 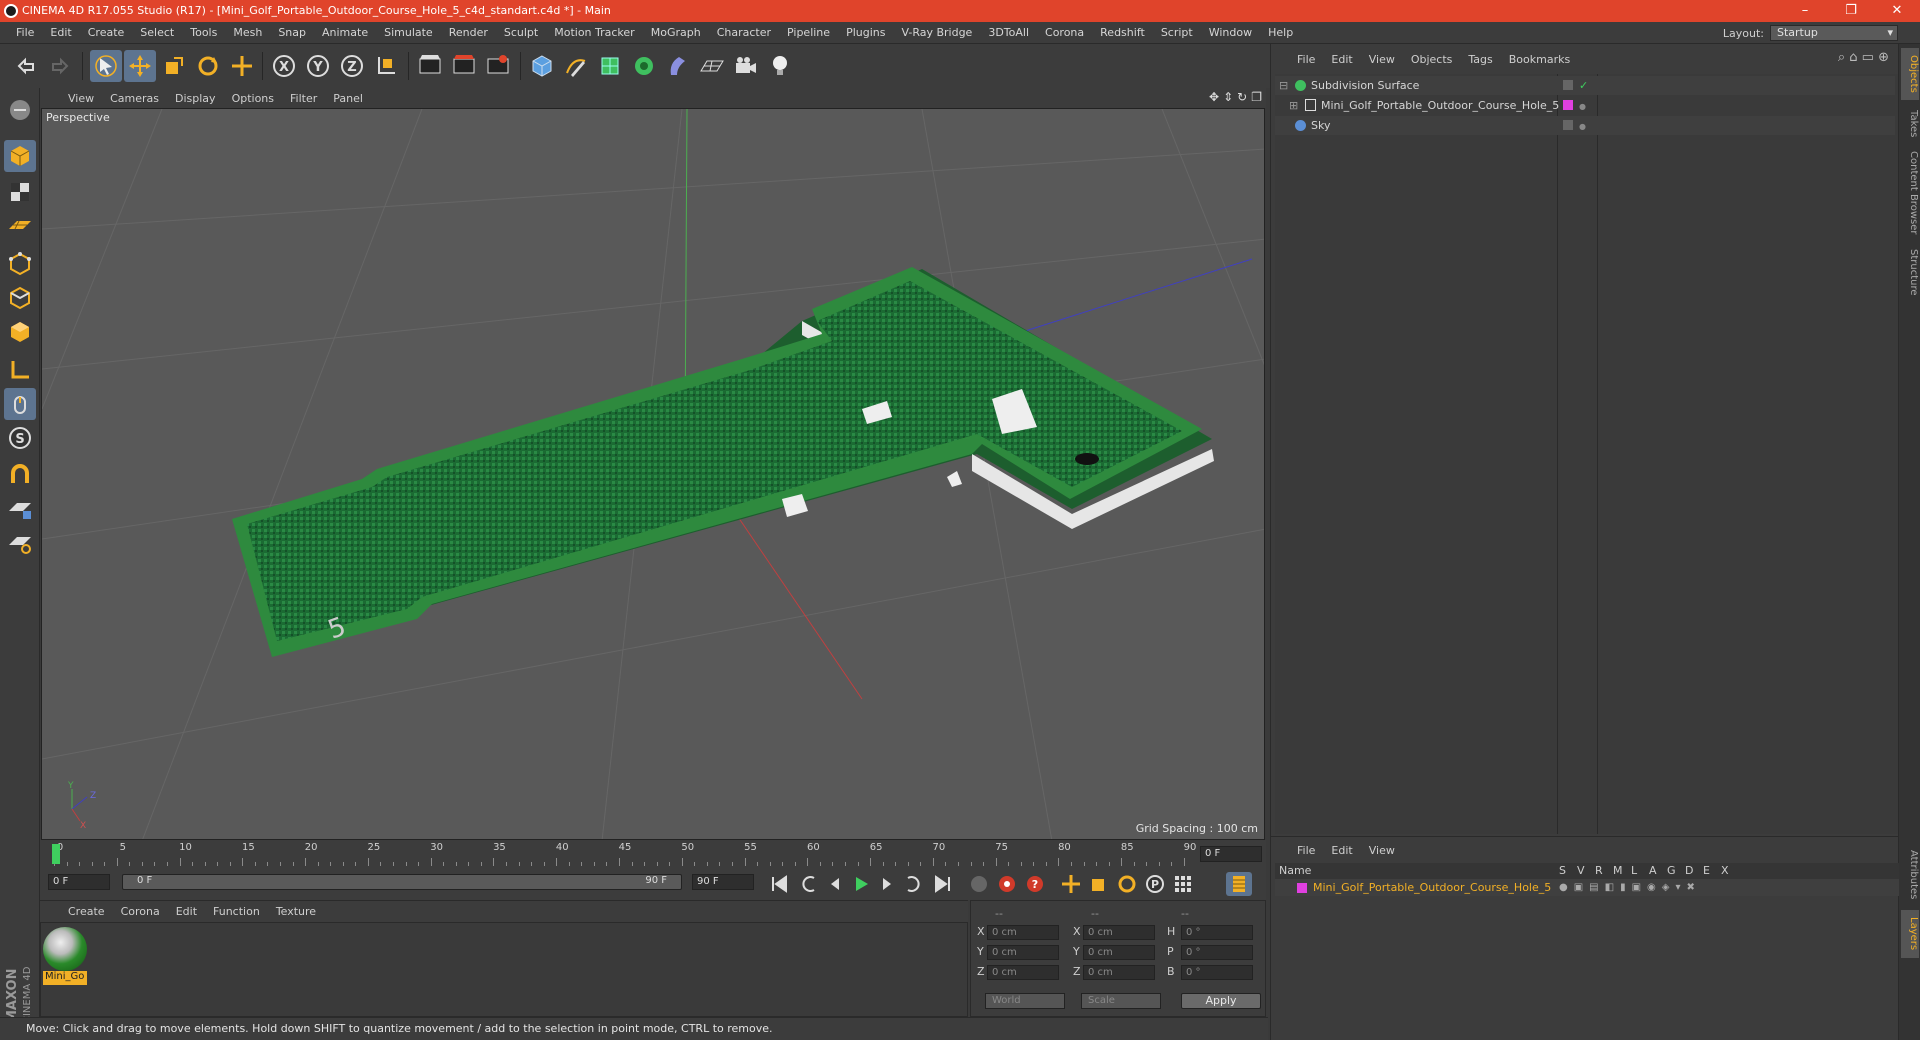 I want to click on material-menu-create: Create, so click(x=86, y=911).